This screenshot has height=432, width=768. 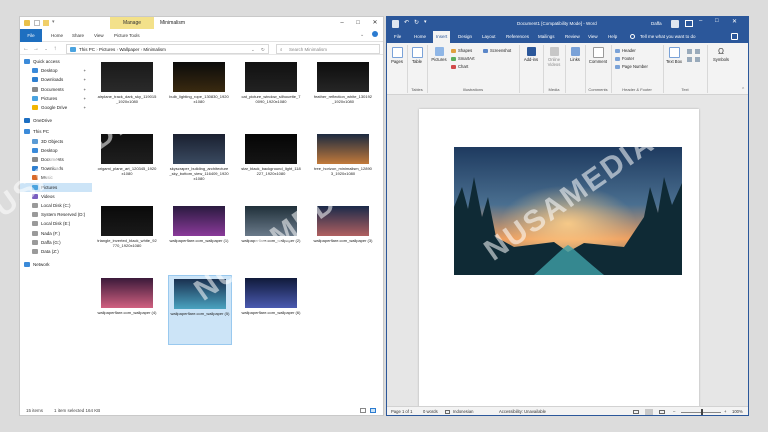 What do you see at coordinates (447, 412) in the screenshot?
I see `proofing-icon` at bounding box center [447, 412].